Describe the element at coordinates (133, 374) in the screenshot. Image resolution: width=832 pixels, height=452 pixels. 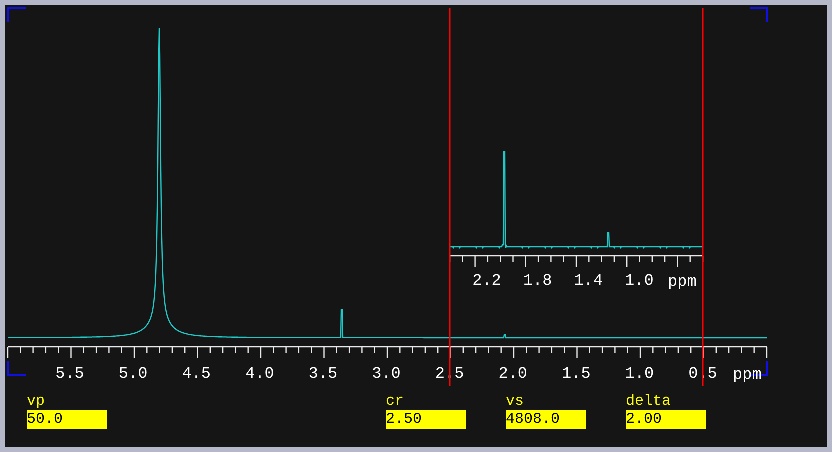
I see `axis-tick-label: 5.0` at that location.